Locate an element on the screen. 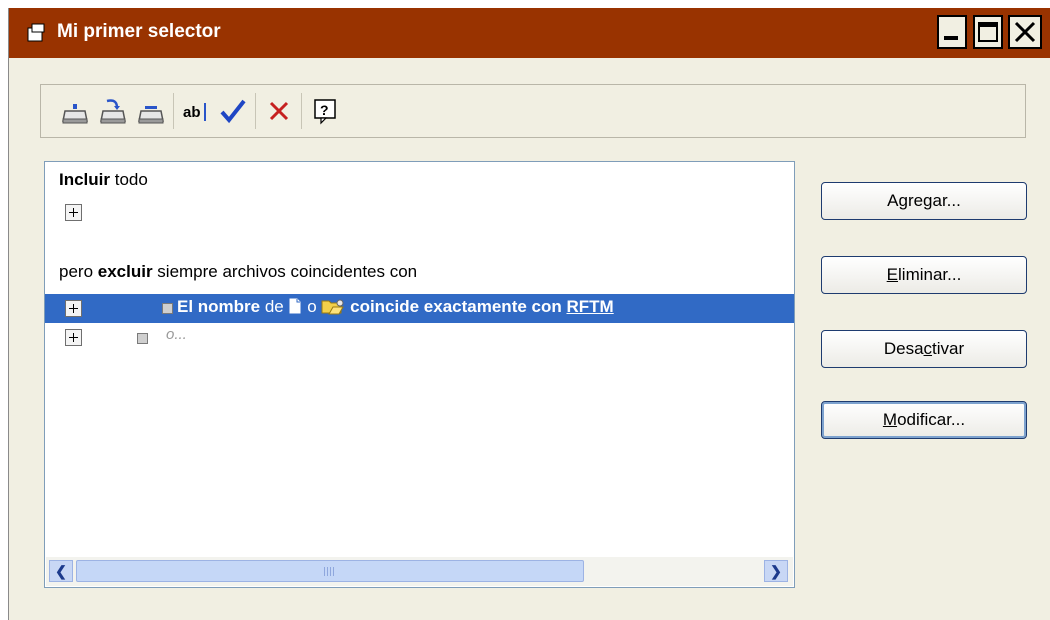  minimize-button is located at coordinates (952, 32).